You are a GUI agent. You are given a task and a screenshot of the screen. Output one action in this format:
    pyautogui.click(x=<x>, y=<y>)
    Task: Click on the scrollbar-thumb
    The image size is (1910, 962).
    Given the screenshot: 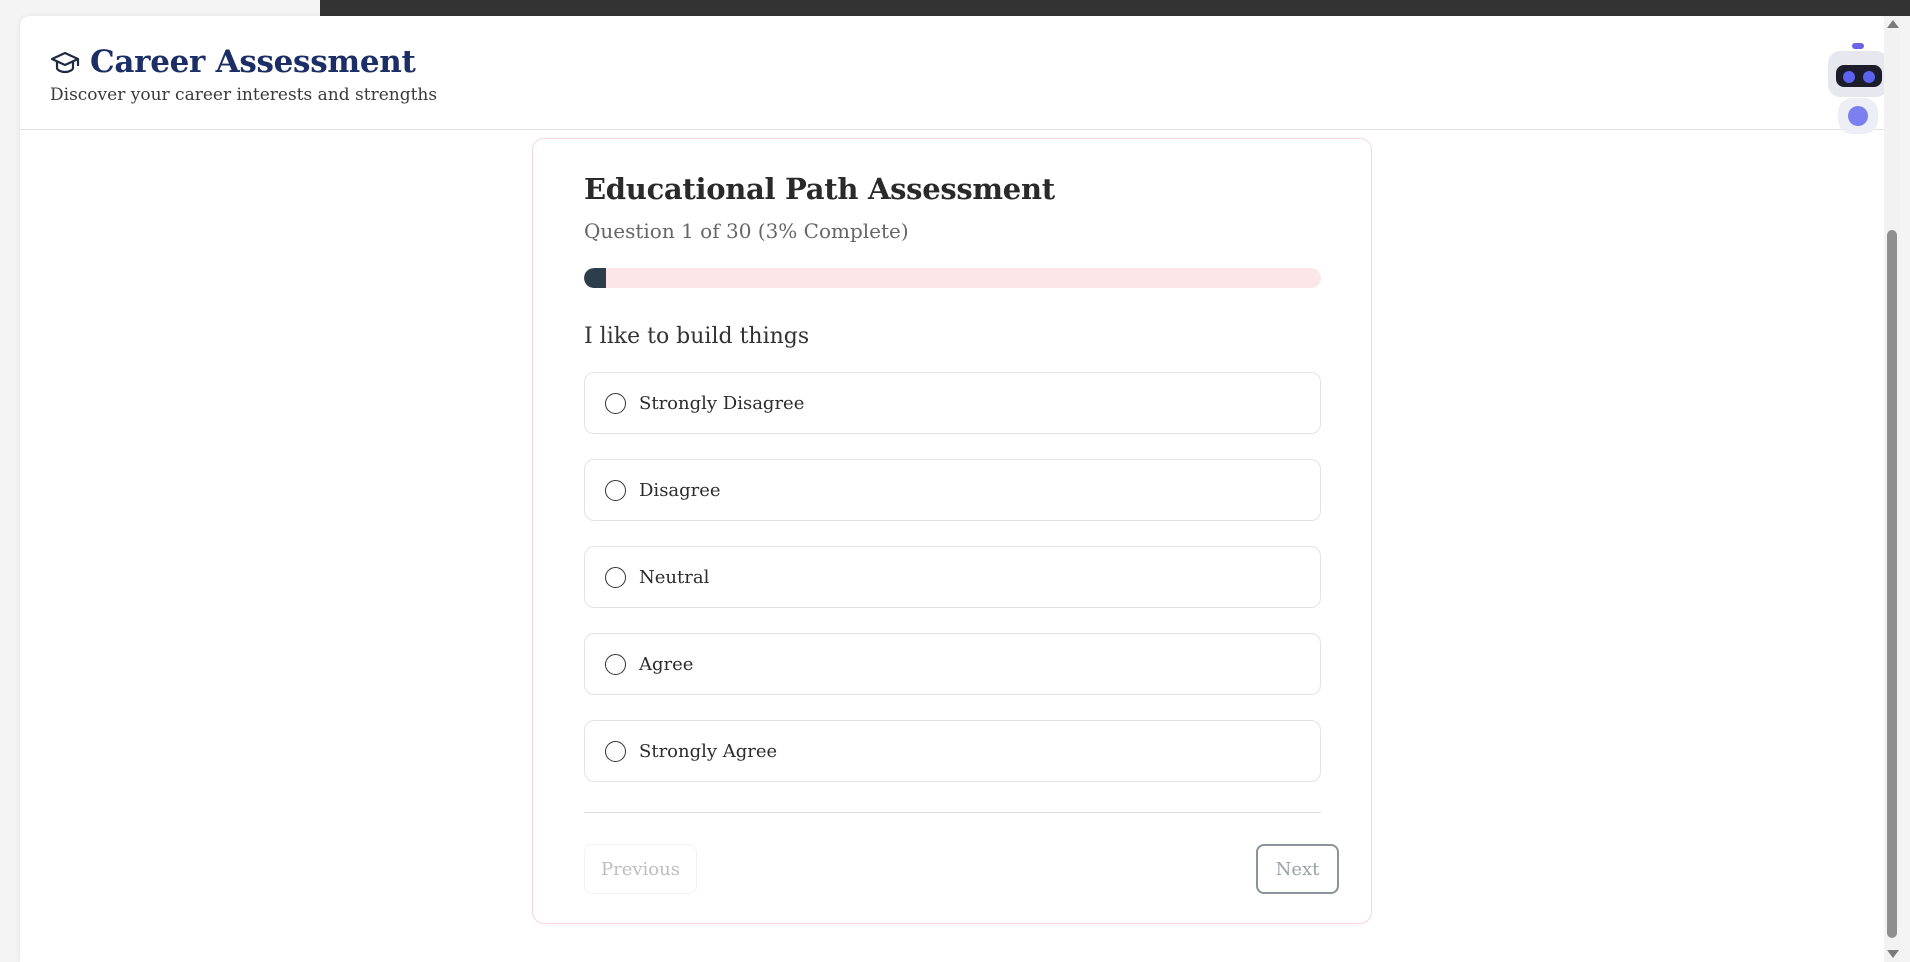 What is the action you would take?
    pyautogui.click(x=1892, y=584)
    